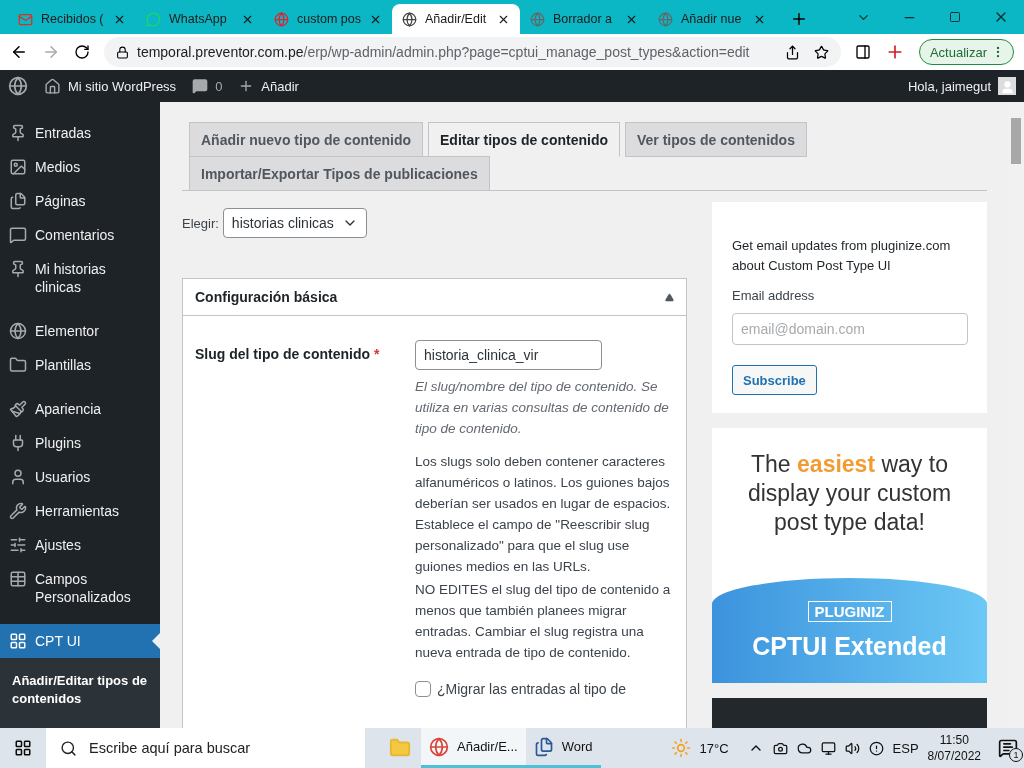  I want to click on reload-icon, so click(82, 52).